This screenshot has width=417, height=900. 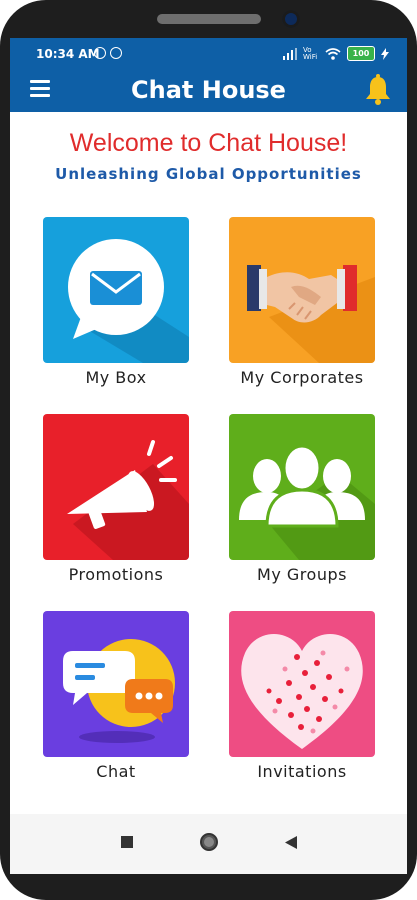 What do you see at coordinates (361, 53) in the screenshot?
I see `battery-icon: 100` at bounding box center [361, 53].